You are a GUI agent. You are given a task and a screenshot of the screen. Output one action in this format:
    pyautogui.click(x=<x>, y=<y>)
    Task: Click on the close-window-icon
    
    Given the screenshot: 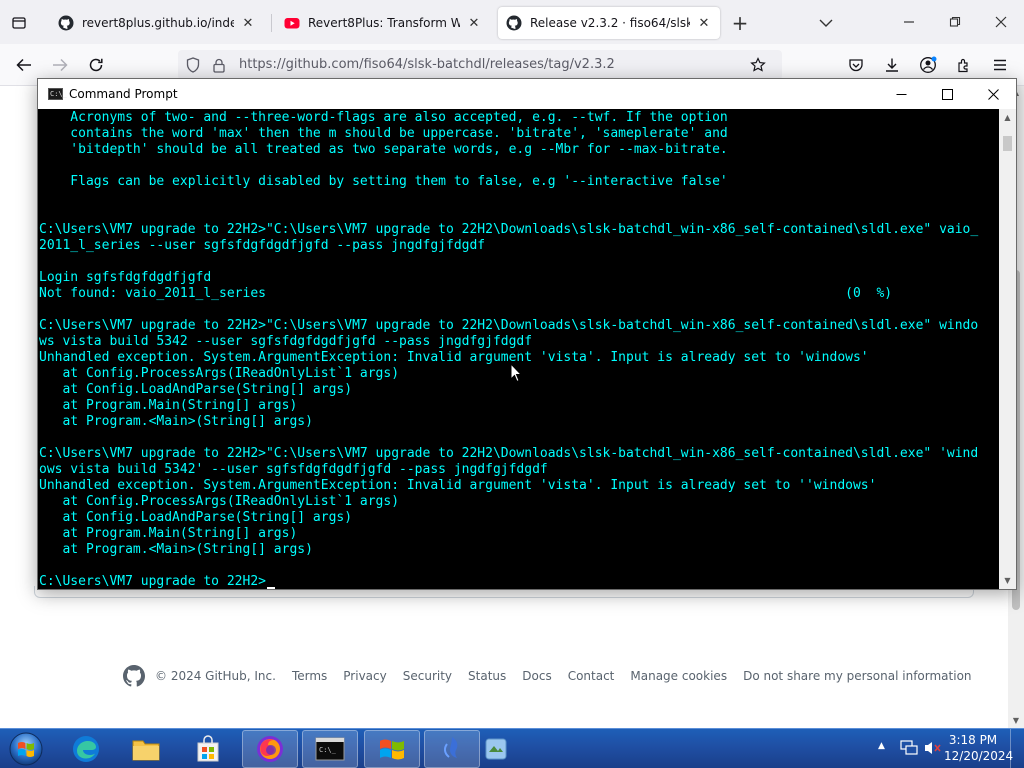 What is the action you would take?
    pyautogui.click(x=1001, y=22)
    